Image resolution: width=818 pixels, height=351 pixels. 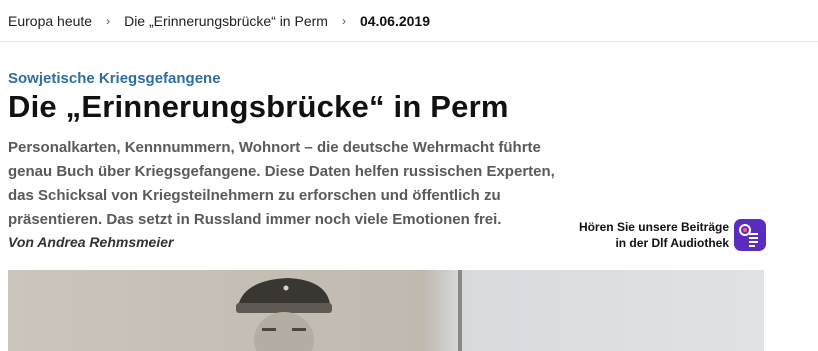 I want to click on audiothek-promo-line-2: in der Dlf Audiothek, so click(x=672, y=243).